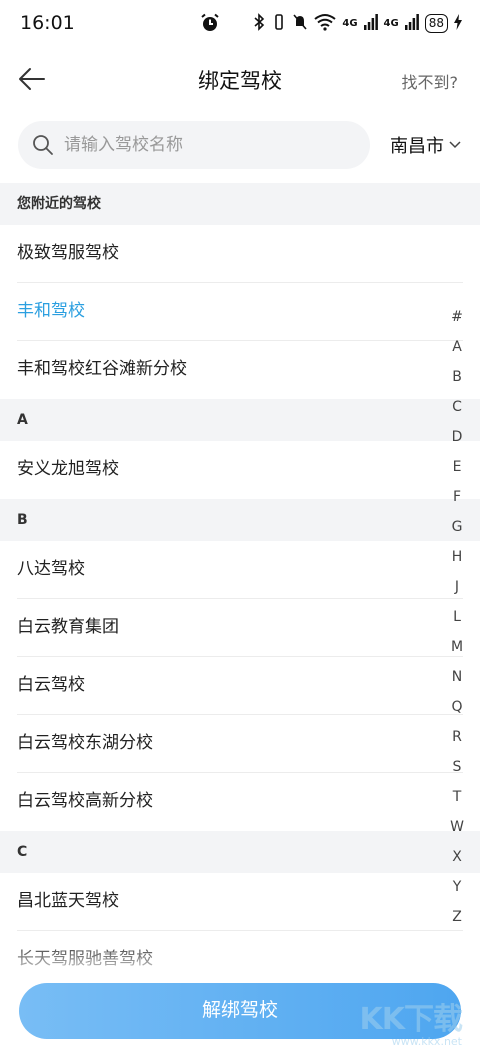 Image resolution: width=480 pixels, height=1058 pixels. I want to click on arrow-left-icon, so click(32, 79).